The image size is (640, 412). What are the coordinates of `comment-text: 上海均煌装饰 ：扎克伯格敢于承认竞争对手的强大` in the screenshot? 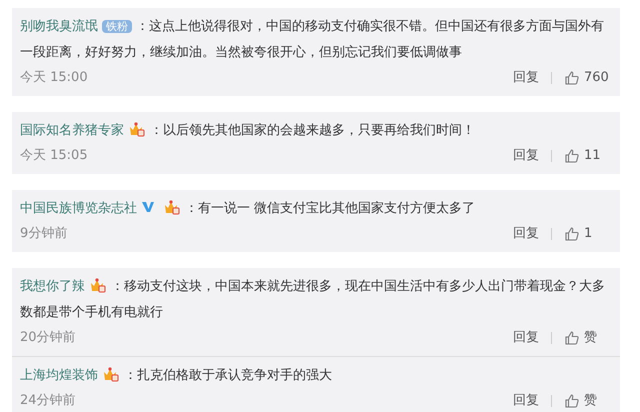 It's located at (176, 375).